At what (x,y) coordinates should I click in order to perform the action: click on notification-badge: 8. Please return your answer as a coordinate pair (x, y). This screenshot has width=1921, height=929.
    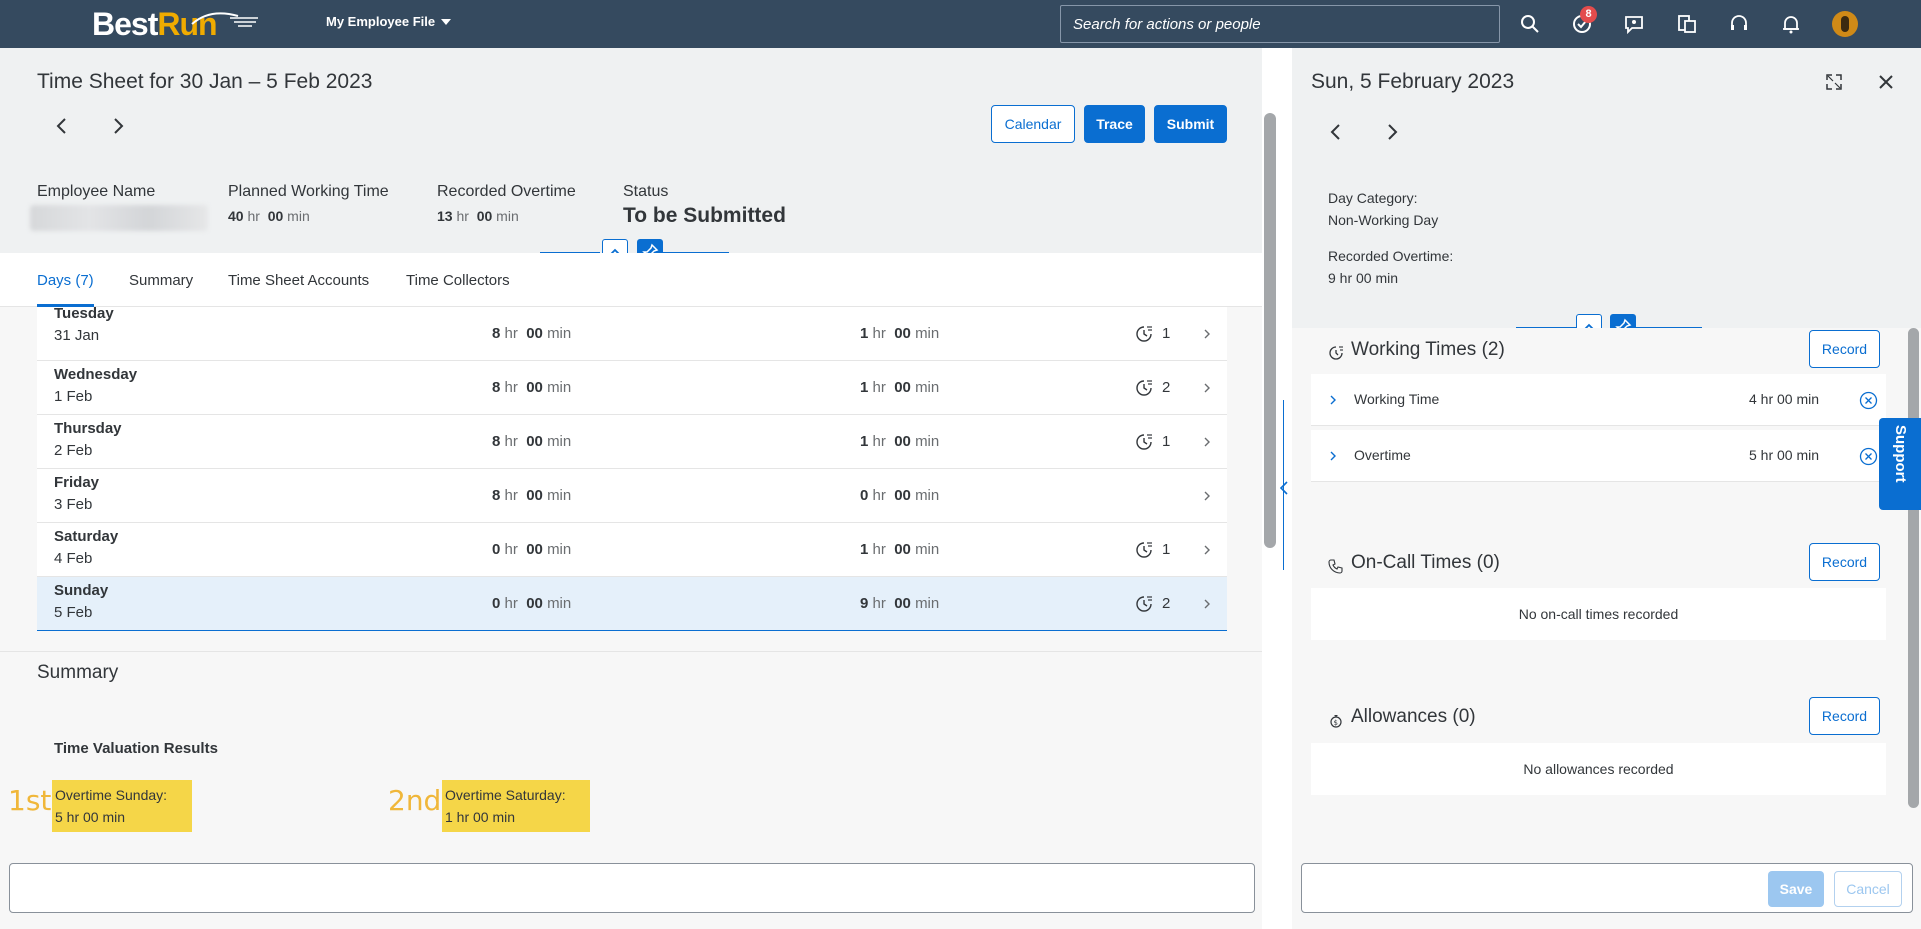
    Looking at the image, I should click on (1588, 14).